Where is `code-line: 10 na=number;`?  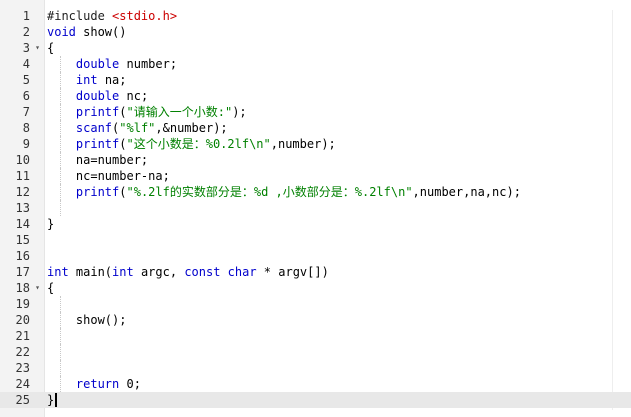
code-line: 10 na=number; is located at coordinates (315, 160).